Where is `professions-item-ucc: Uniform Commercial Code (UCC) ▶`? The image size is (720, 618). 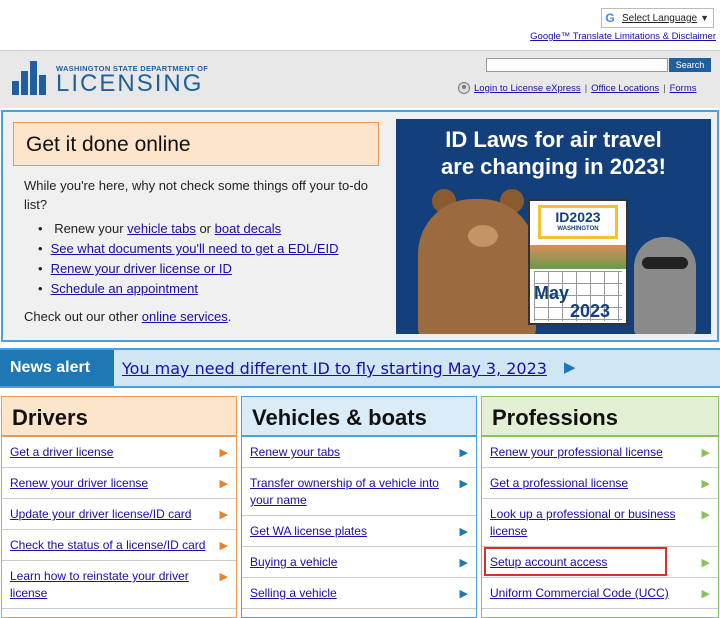 professions-item-ucc: Uniform Commercial Code (UCC) ▶ is located at coordinates (600, 593).